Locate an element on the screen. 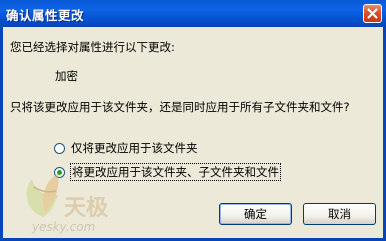  cancel-button: 取消 is located at coordinates (339, 214).